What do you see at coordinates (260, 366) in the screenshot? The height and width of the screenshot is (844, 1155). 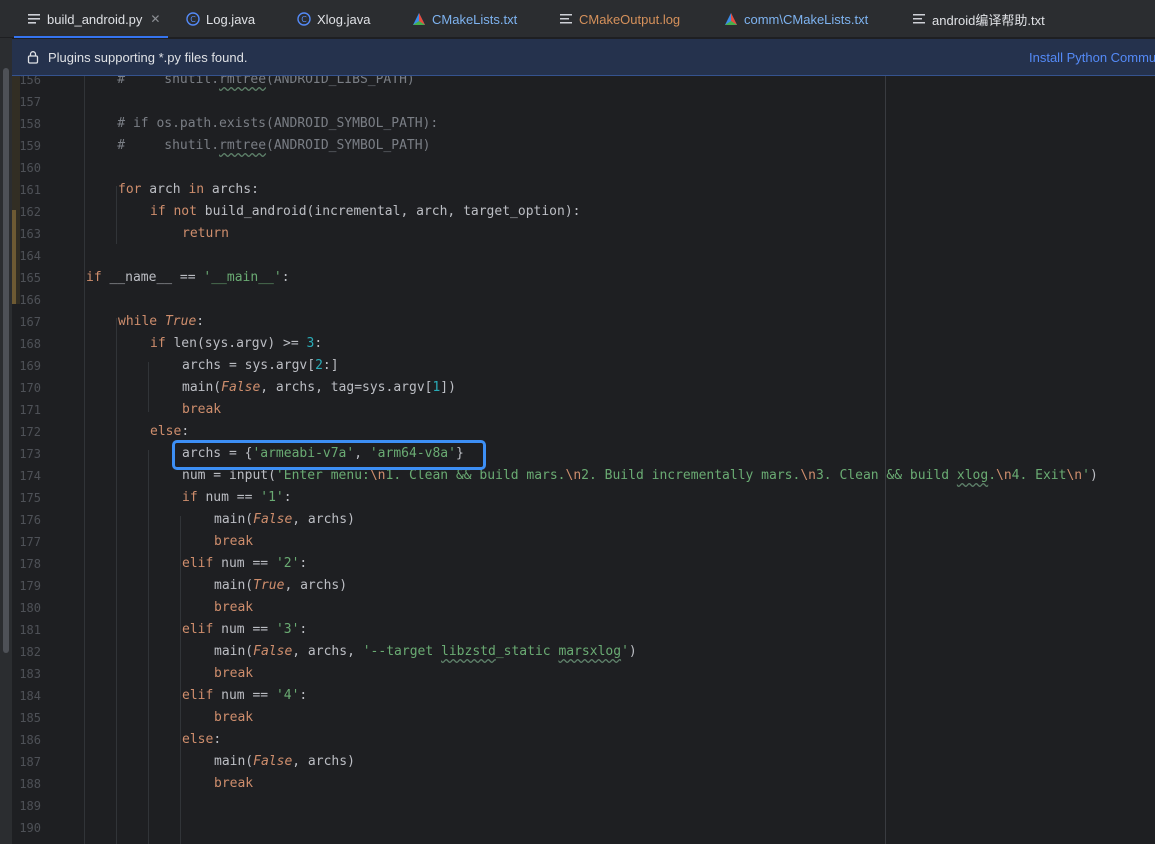 I see `code-line-169: archs = sys.argv[2:]` at bounding box center [260, 366].